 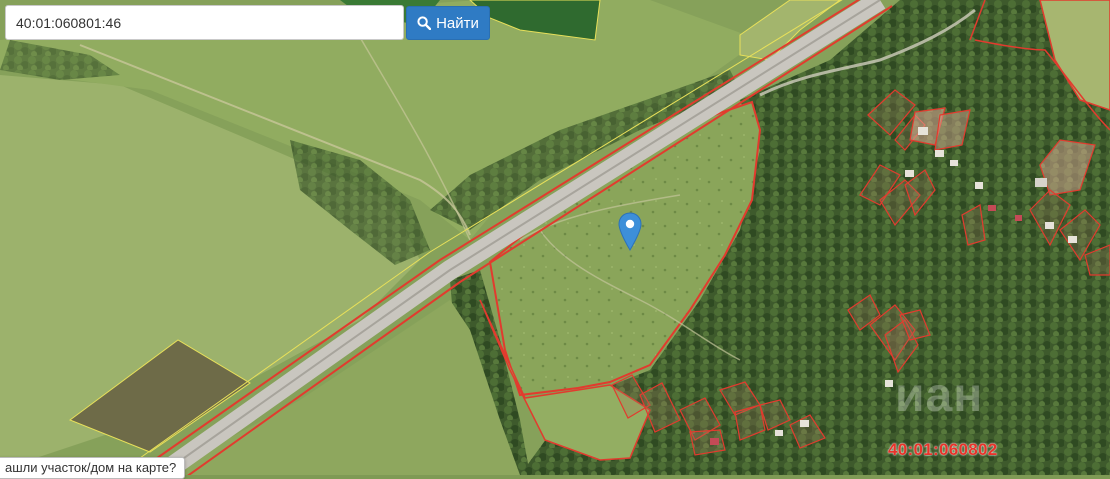 I want to click on found-parcel-prompt: ашли участок/дом на карте?, so click(x=93, y=468).